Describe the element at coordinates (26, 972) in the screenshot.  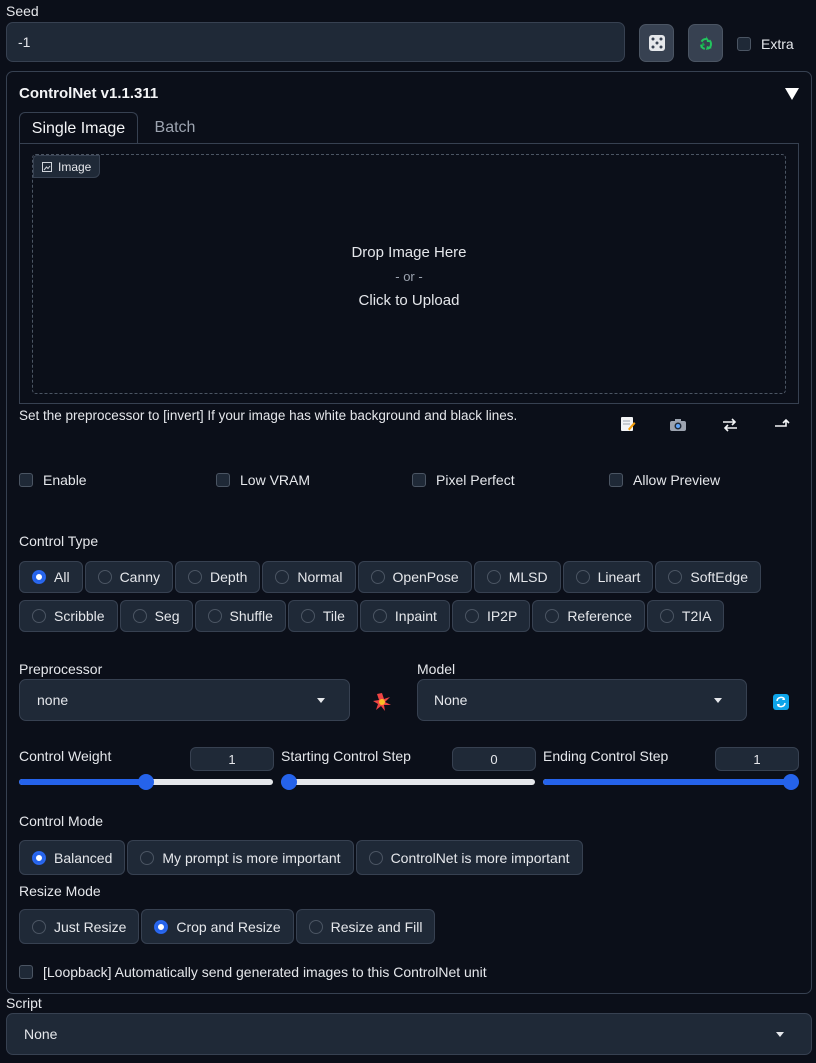
I see `loopback-checkbox-box` at that location.